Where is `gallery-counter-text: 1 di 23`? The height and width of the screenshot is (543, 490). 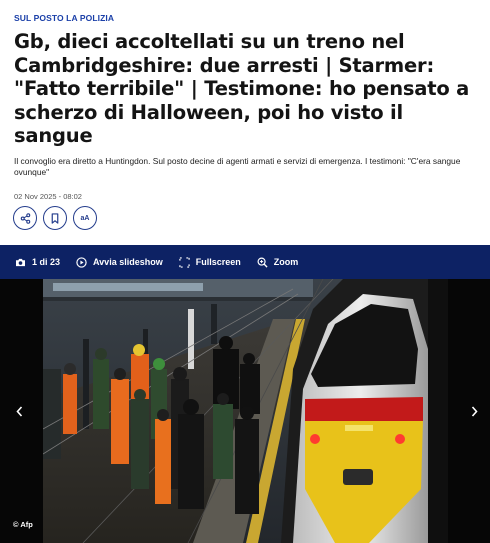
gallery-counter-text: 1 di 23 is located at coordinates (46, 262).